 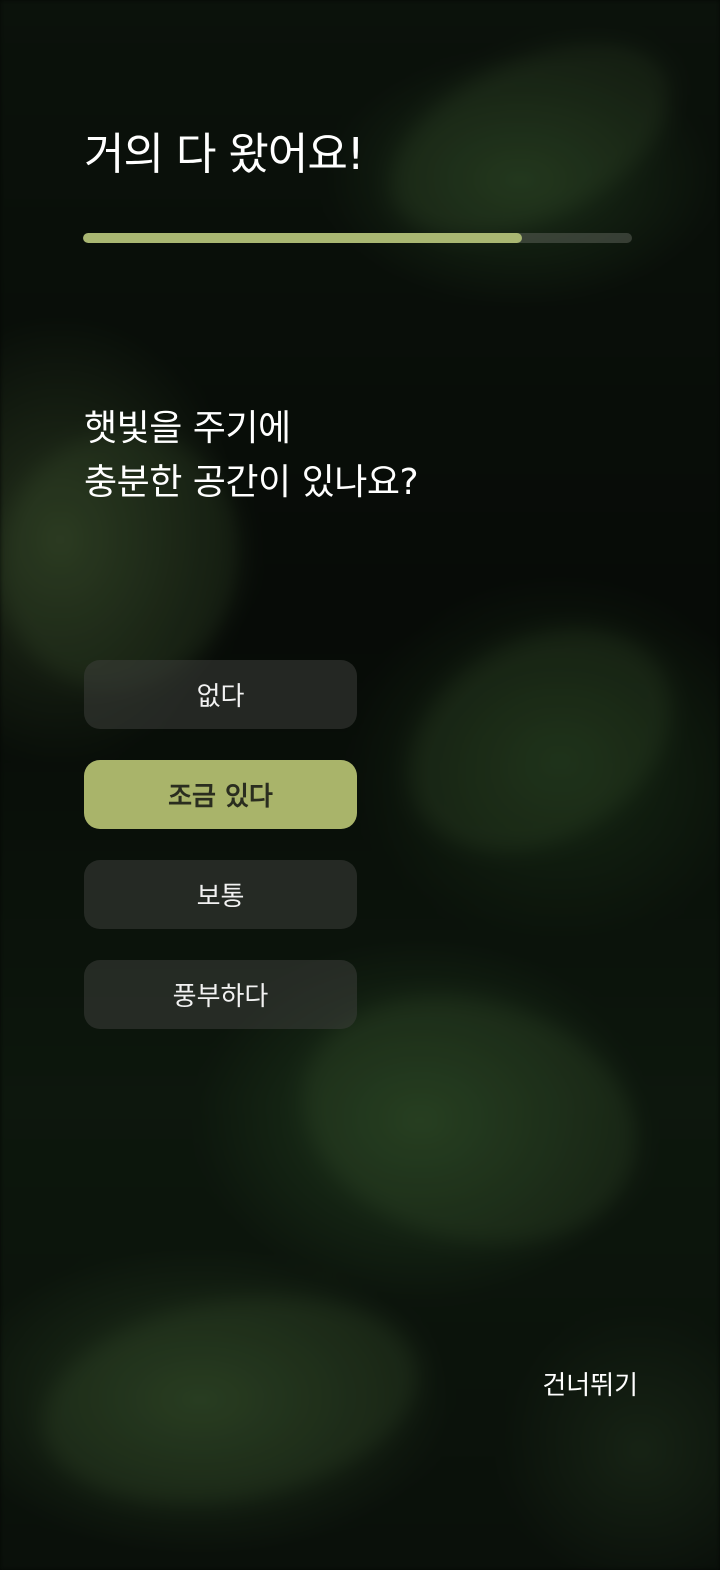 What do you see at coordinates (303, 238) in the screenshot?
I see `progress-bar-fill` at bounding box center [303, 238].